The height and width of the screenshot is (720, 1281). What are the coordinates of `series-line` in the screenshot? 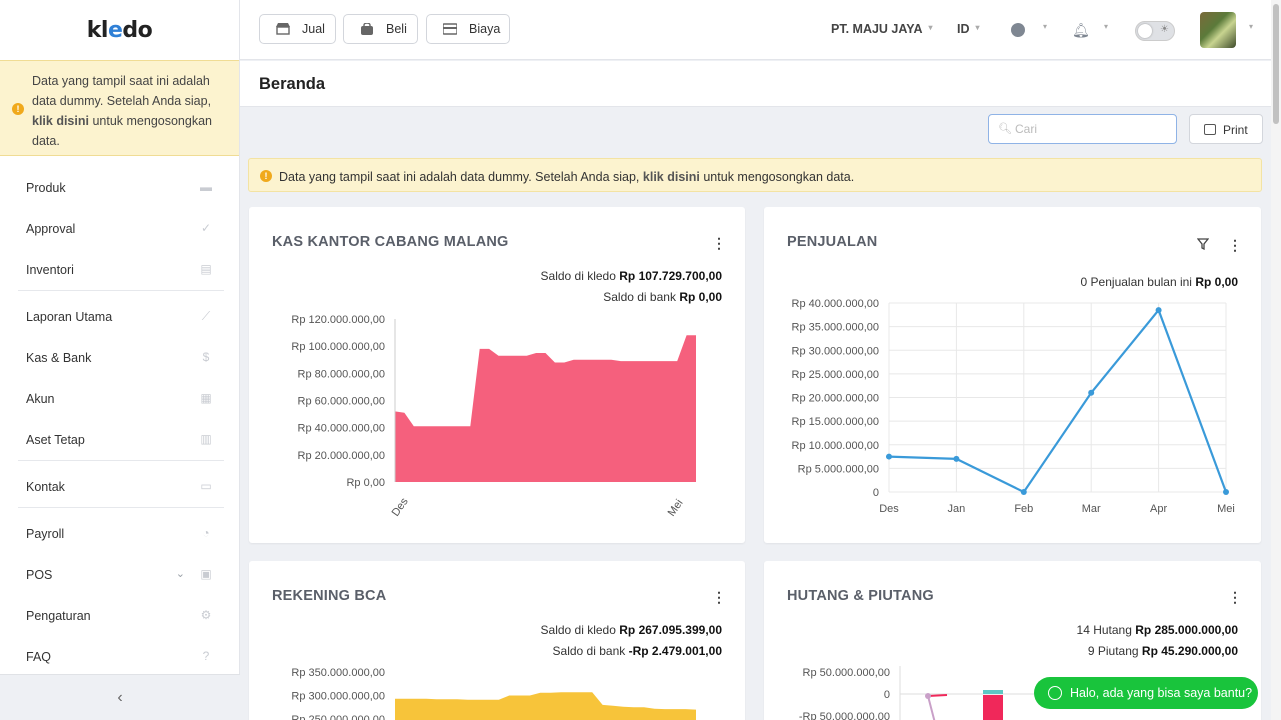 It's located at (1058, 400).